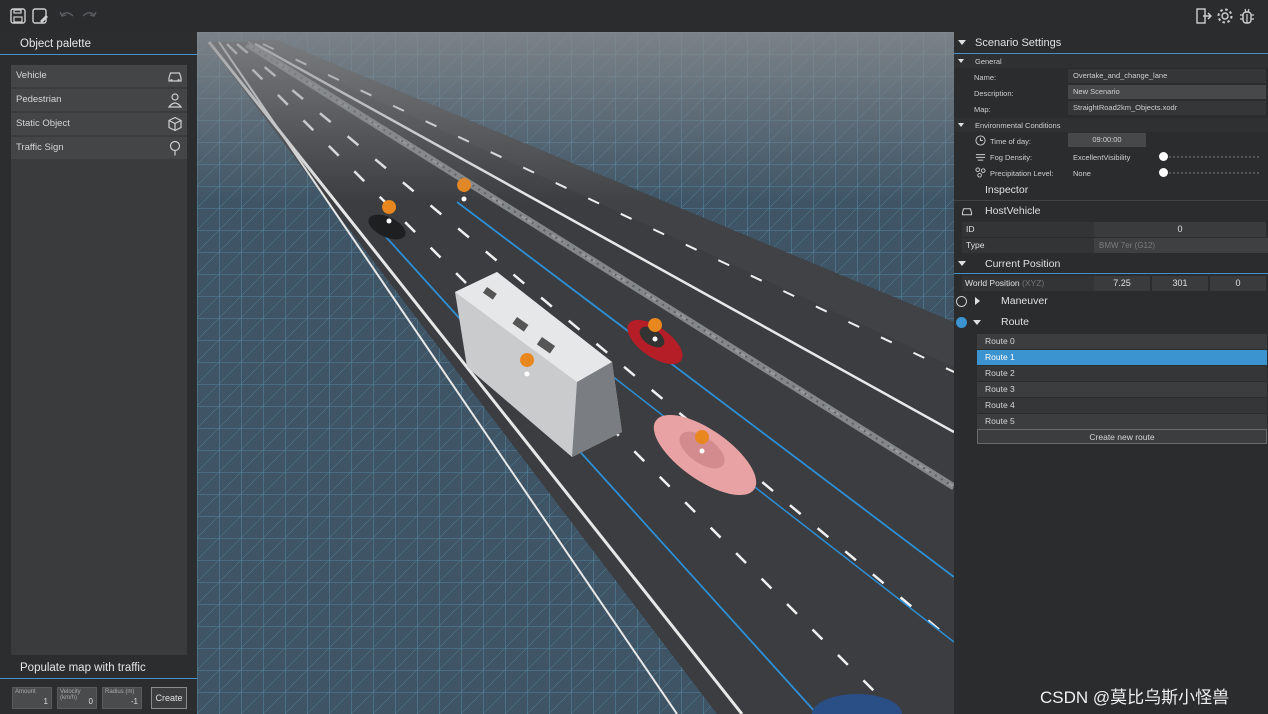  What do you see at coordinates (1111, 61) in the screenshot?
I see `general-header: General` at bounding box center [1111, 61].